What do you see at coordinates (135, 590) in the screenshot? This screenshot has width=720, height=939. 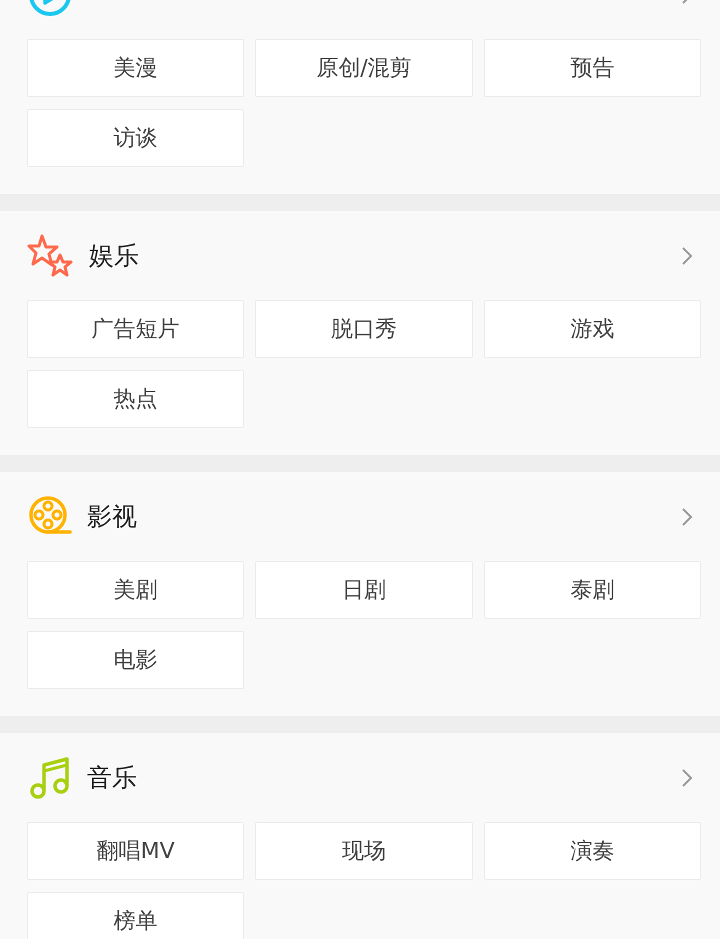 I see `category-tag: 美剧` at bounding box center [135, 590].